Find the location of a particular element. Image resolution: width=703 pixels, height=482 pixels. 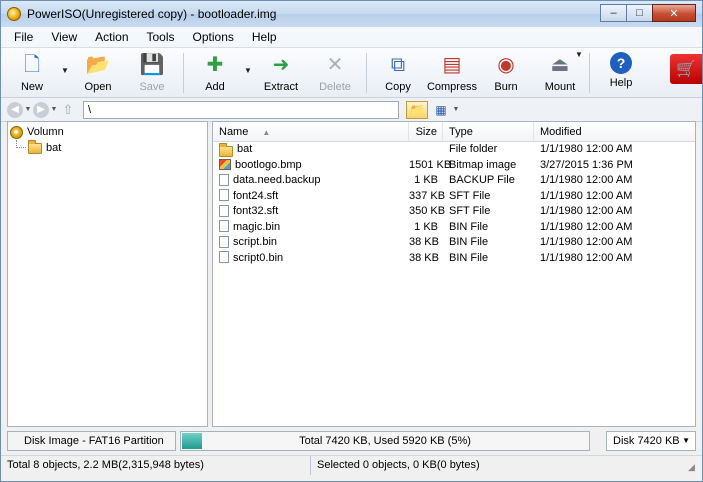

cell-name: bat is located at coordinates (311, 150).